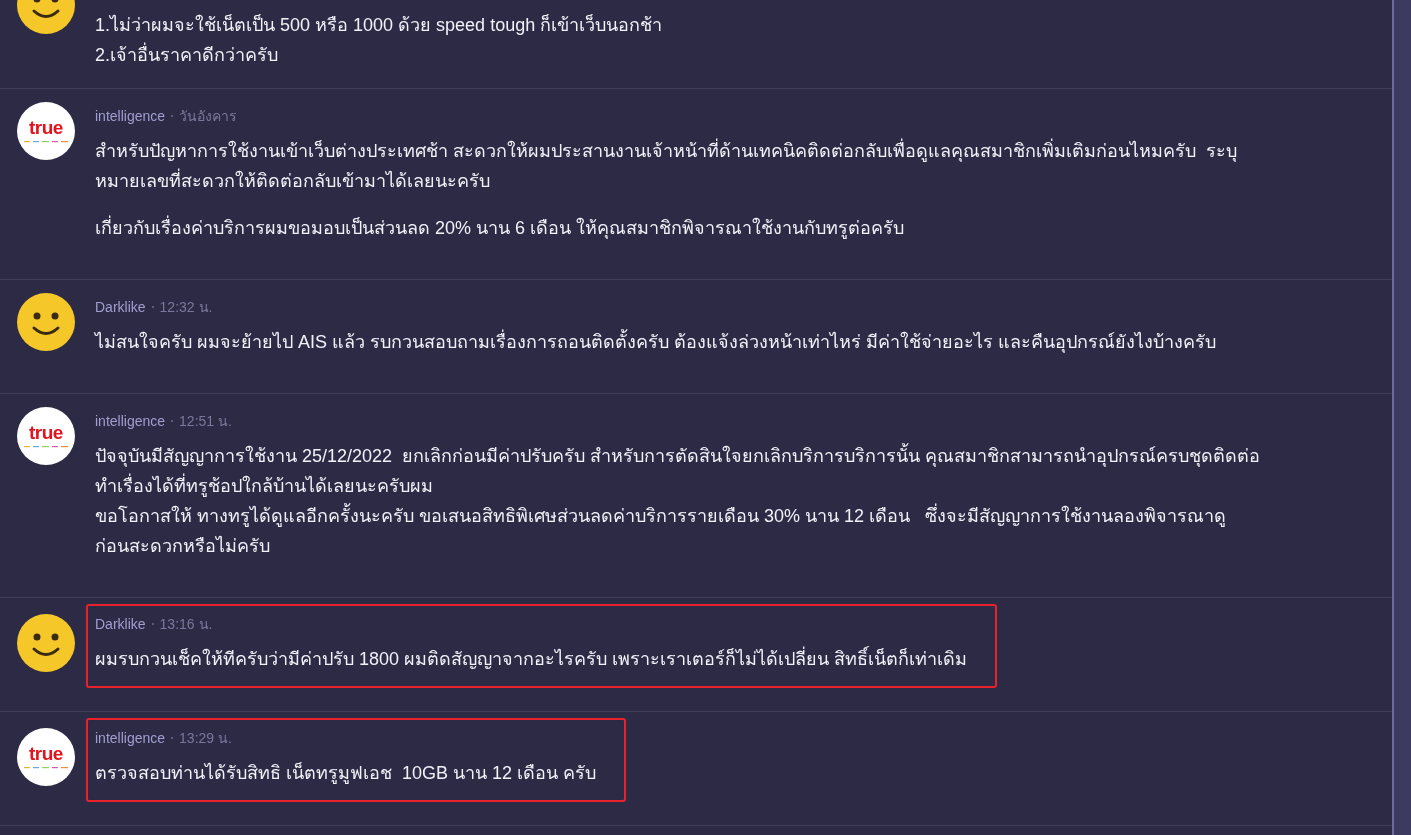 The image size is (1411, 835). Describe the element at coordinates (208, 116) in the screenshot. I see `post-time: วันอังคาร` at that location.